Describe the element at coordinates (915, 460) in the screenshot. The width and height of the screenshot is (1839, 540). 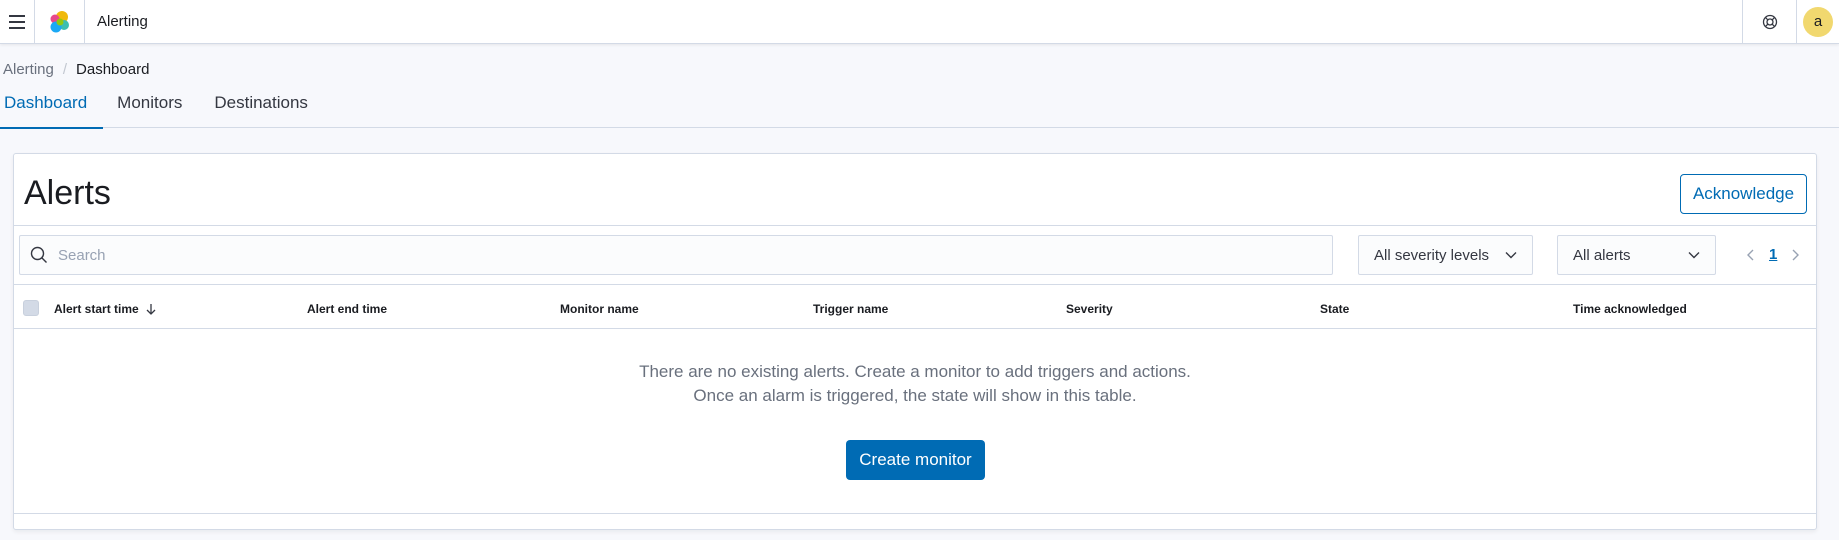
I see `create-monitor-button: Create monitor` at that location.